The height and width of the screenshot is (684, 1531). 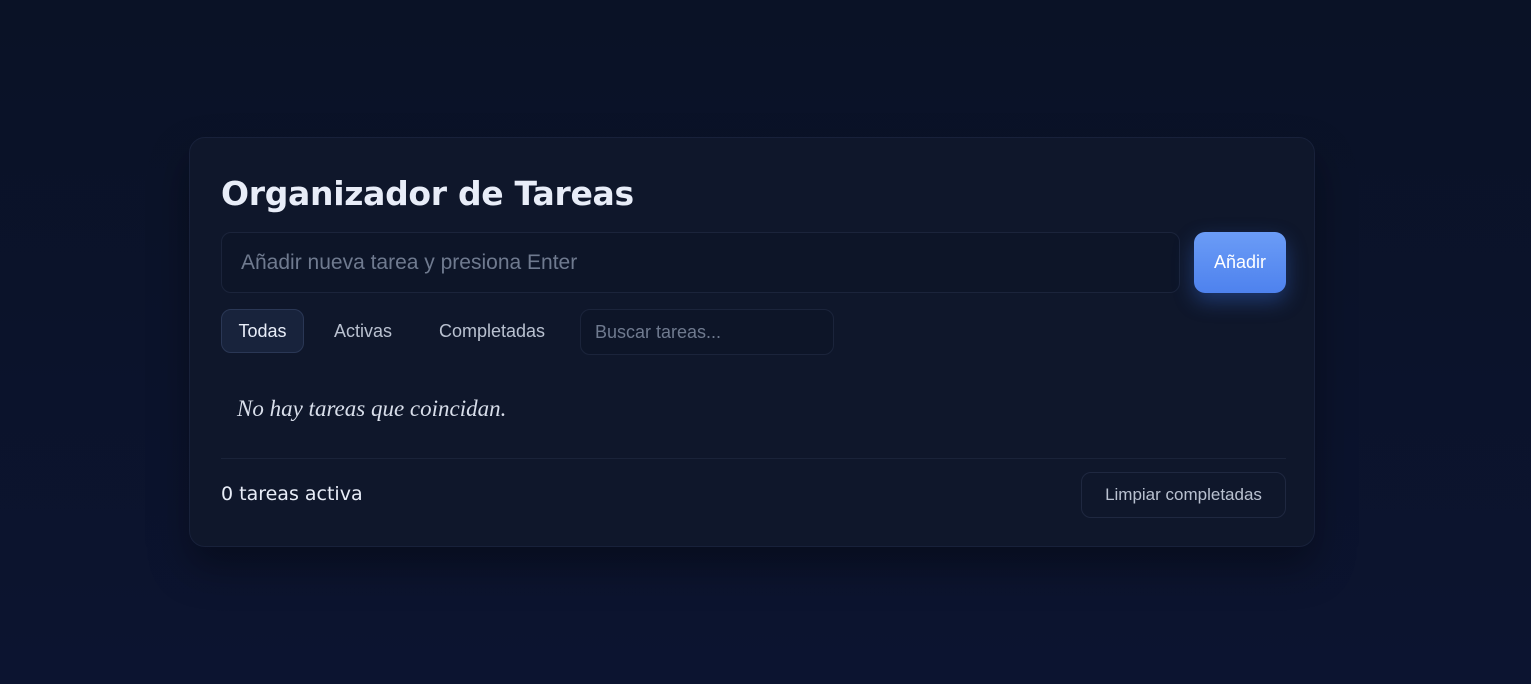 What do you see at coordinates (753, 458) in the screenshot?
I see `footer-divider` at bounding box center [753, 458].